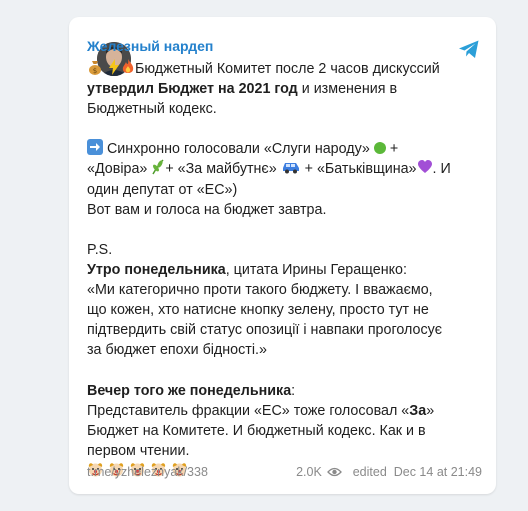  I want to click on post-bold: Утро понедельника, so click(156, 269).